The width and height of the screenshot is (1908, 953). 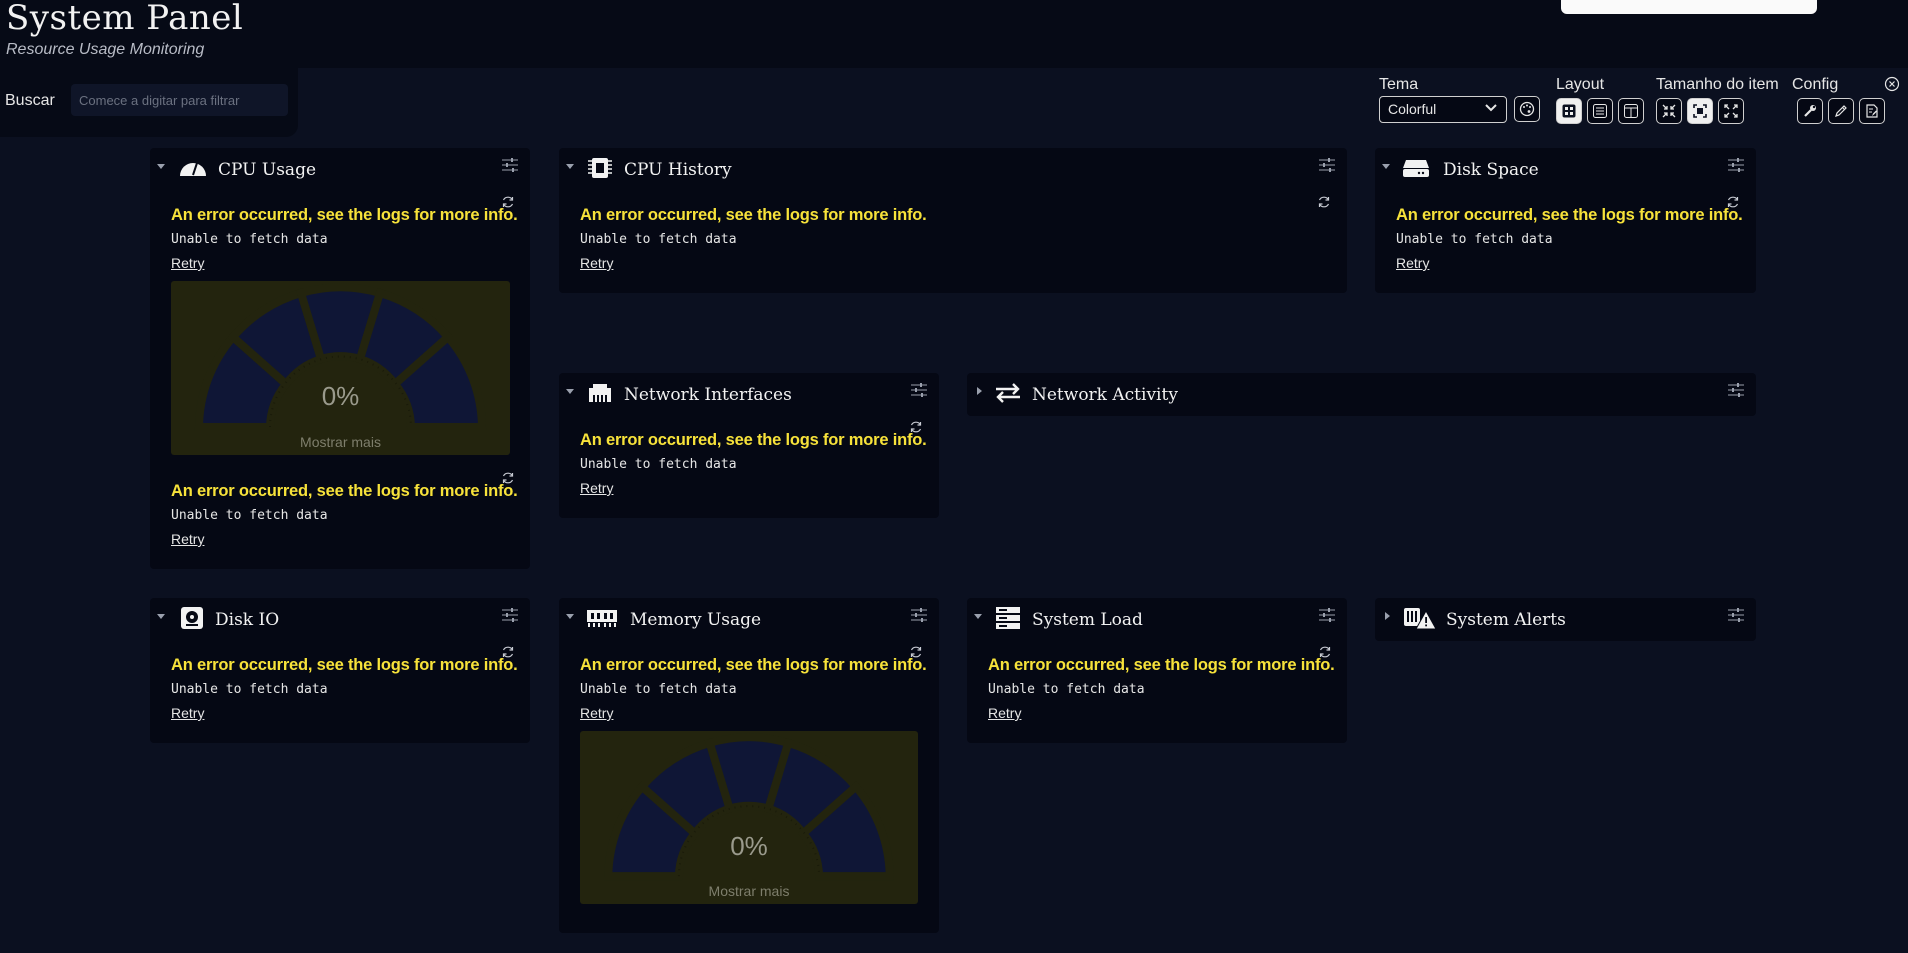 What do you see at coordinates (1491, 170) in the screenshot?
I see `card-title: Disk Space` at bounding box center [1491, 170].